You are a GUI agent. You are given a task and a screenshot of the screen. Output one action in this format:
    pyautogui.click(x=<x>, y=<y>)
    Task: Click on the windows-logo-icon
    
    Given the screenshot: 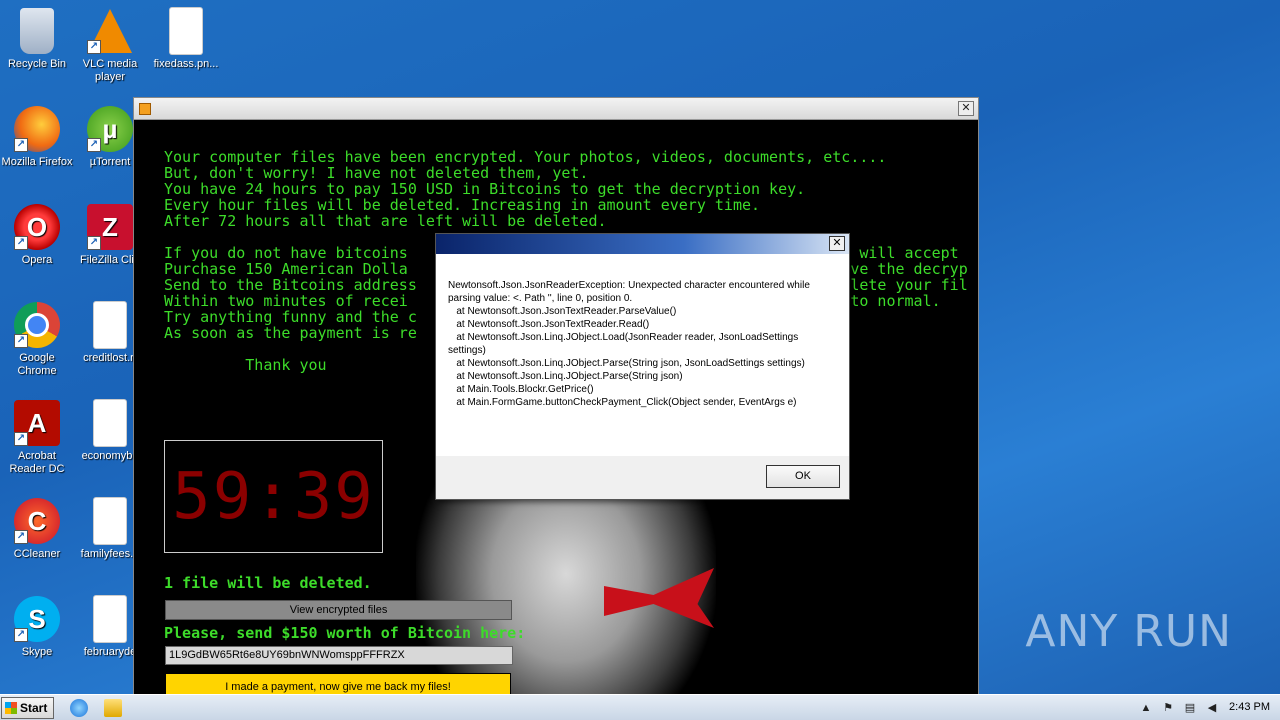 What is the action you would take?
    pyautogui.click(x=11, y=708)
    